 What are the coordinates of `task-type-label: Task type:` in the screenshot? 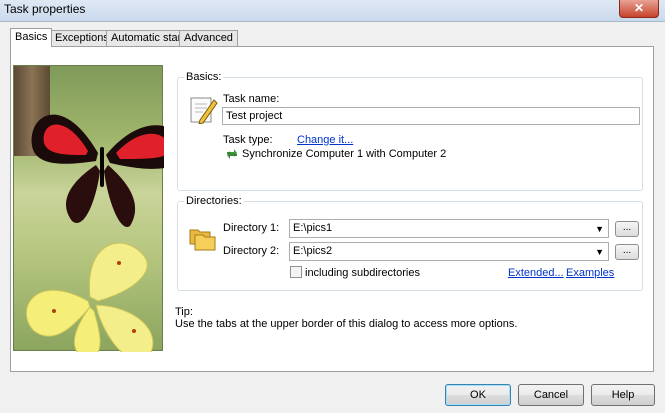 It's located at (248, 140).